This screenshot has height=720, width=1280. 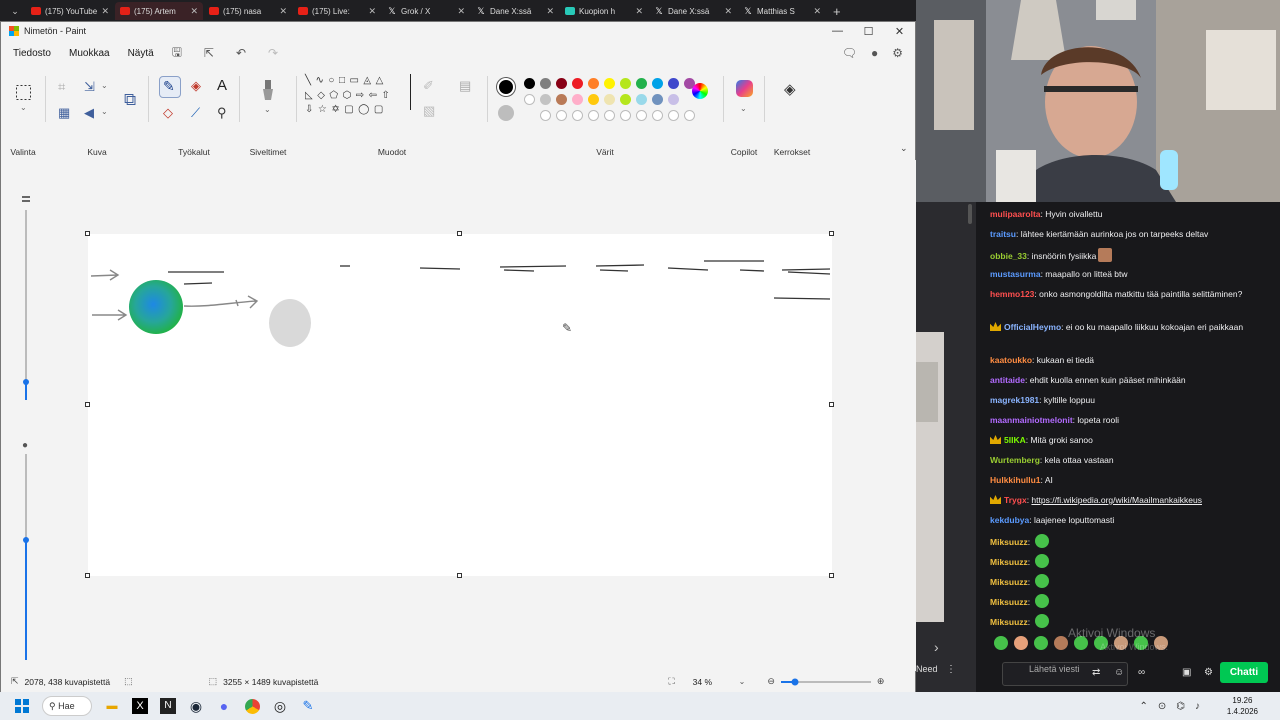 I want to click on shape-fill-style-icon: ▧, so click(x=429, y=110).